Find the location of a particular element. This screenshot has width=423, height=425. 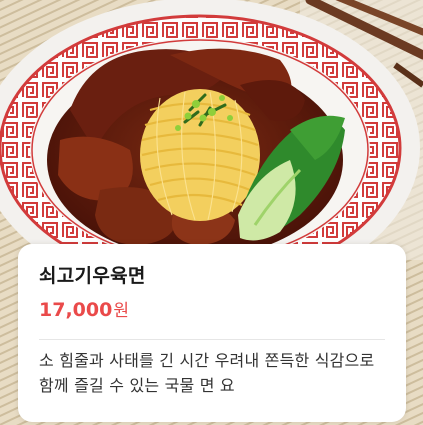

price-currency: 원 is located at coordinates (121, 311).